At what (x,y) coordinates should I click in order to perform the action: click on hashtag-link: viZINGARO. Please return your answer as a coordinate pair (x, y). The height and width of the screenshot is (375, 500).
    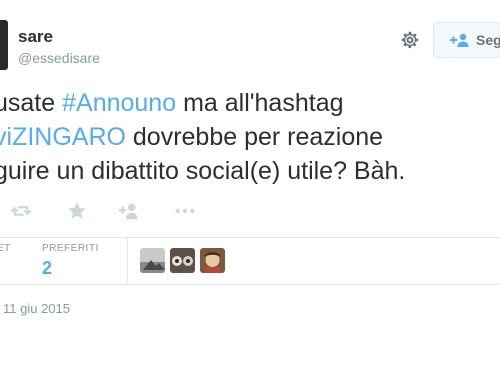
    Looking at the image, I should click on (63, 137).